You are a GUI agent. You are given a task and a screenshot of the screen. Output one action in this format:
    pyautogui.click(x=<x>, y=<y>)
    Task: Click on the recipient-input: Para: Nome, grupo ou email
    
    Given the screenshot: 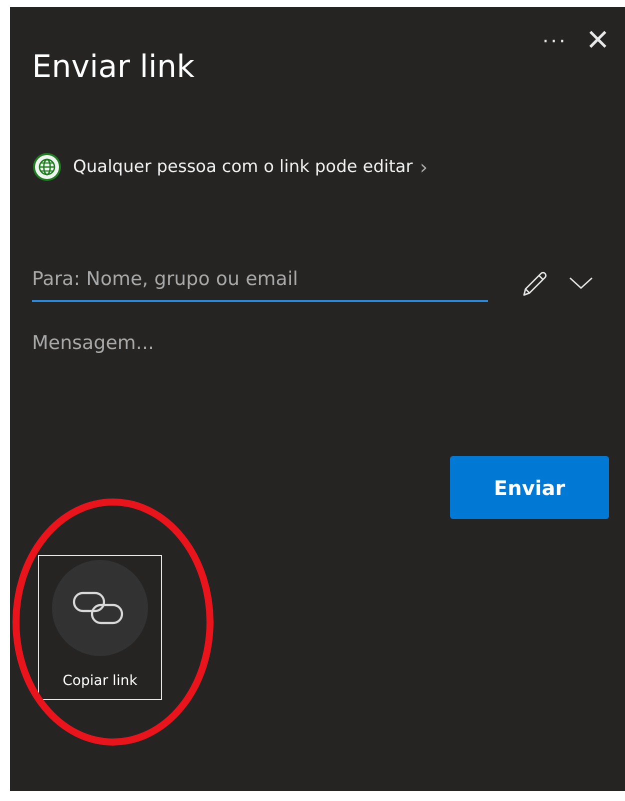 What is the action you would take?
    pyautogui.click(x=260, y=283)
    